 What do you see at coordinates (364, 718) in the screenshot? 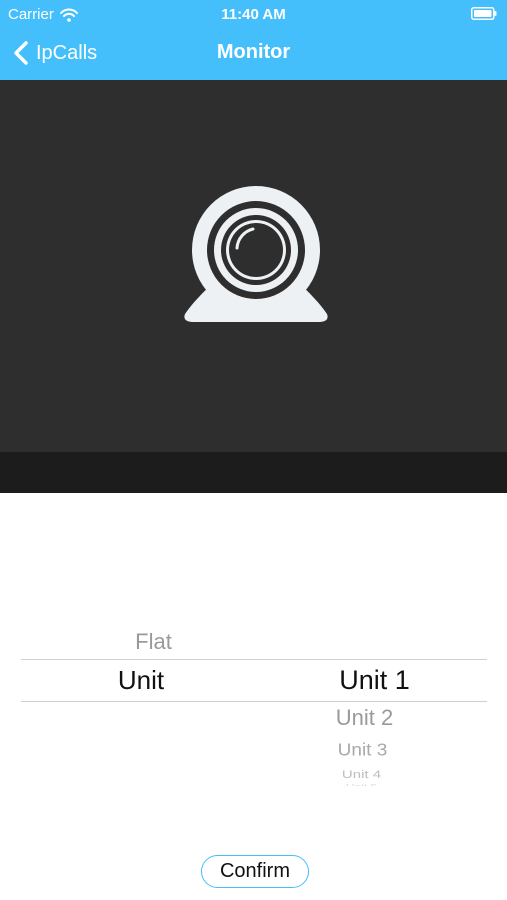
I see `picker-right-option: Unit 2` at bounding box center [364, 718].